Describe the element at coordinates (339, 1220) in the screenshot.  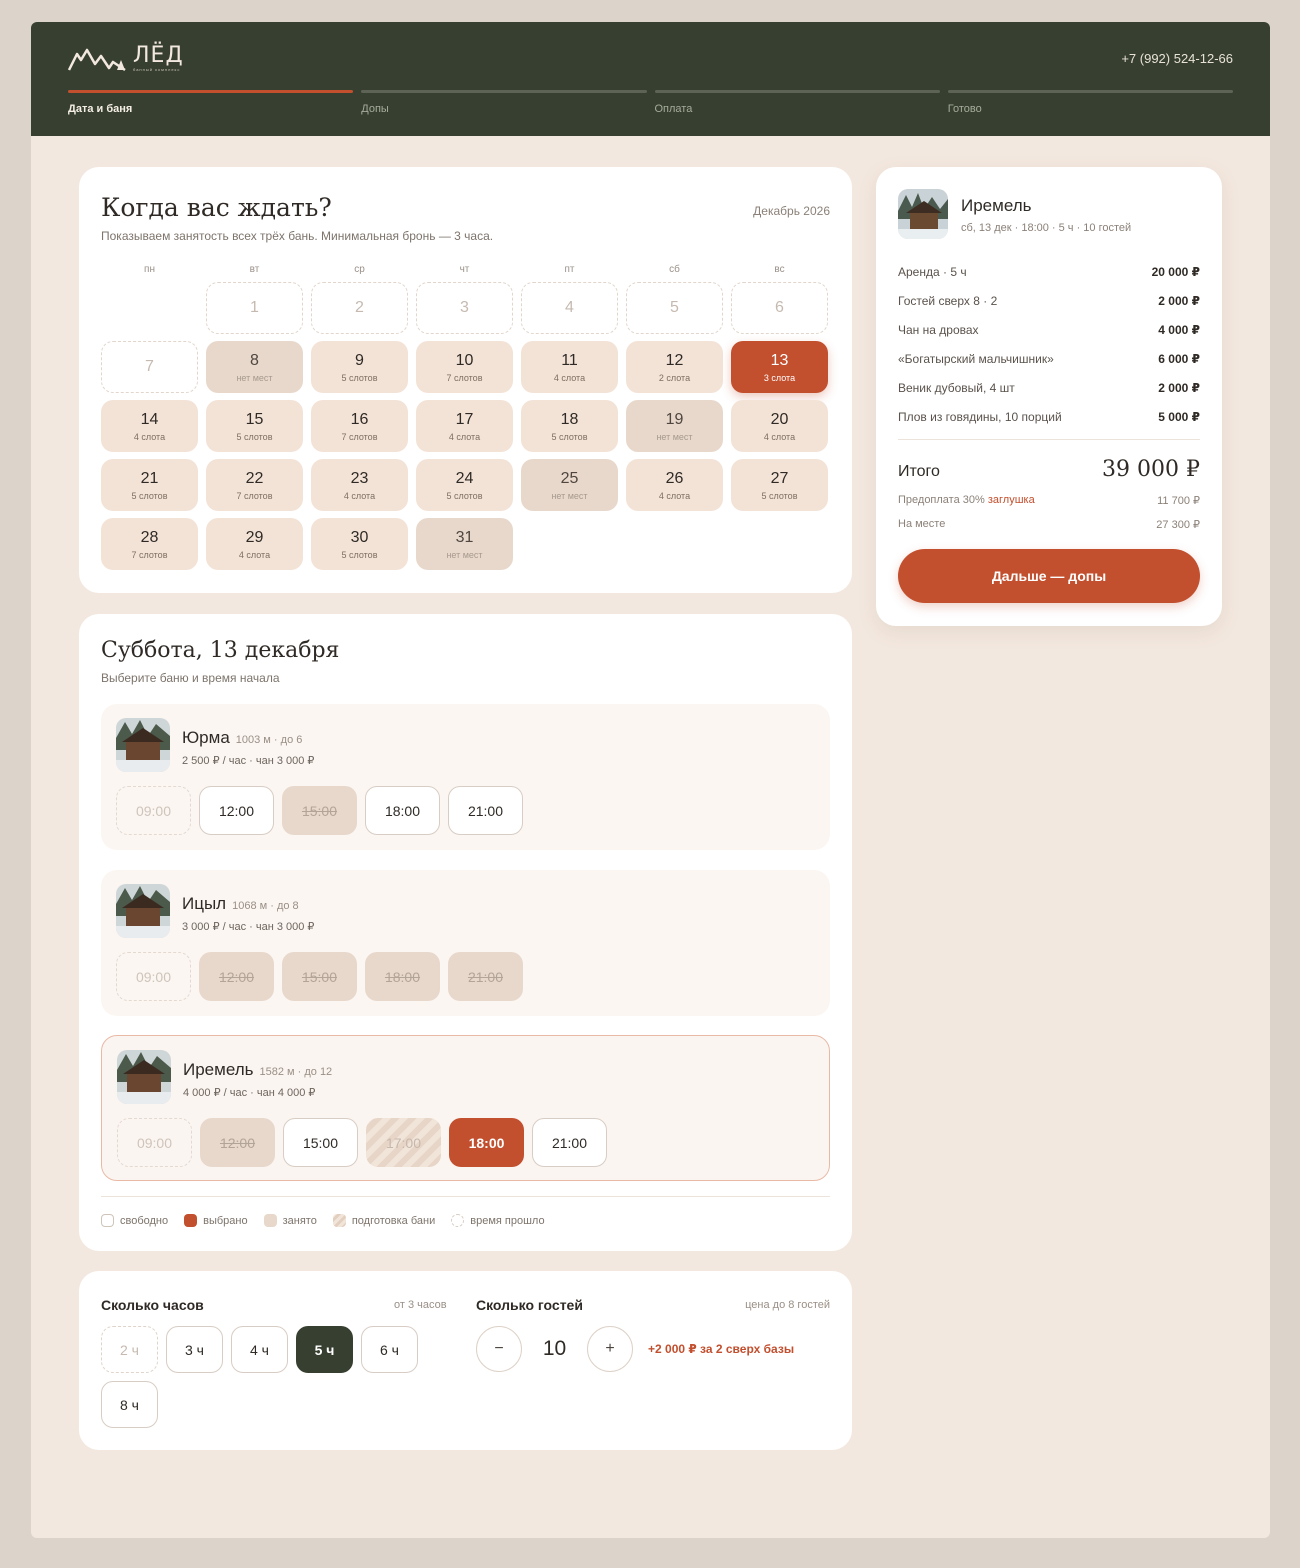
I see `prep-swatch` at that location.